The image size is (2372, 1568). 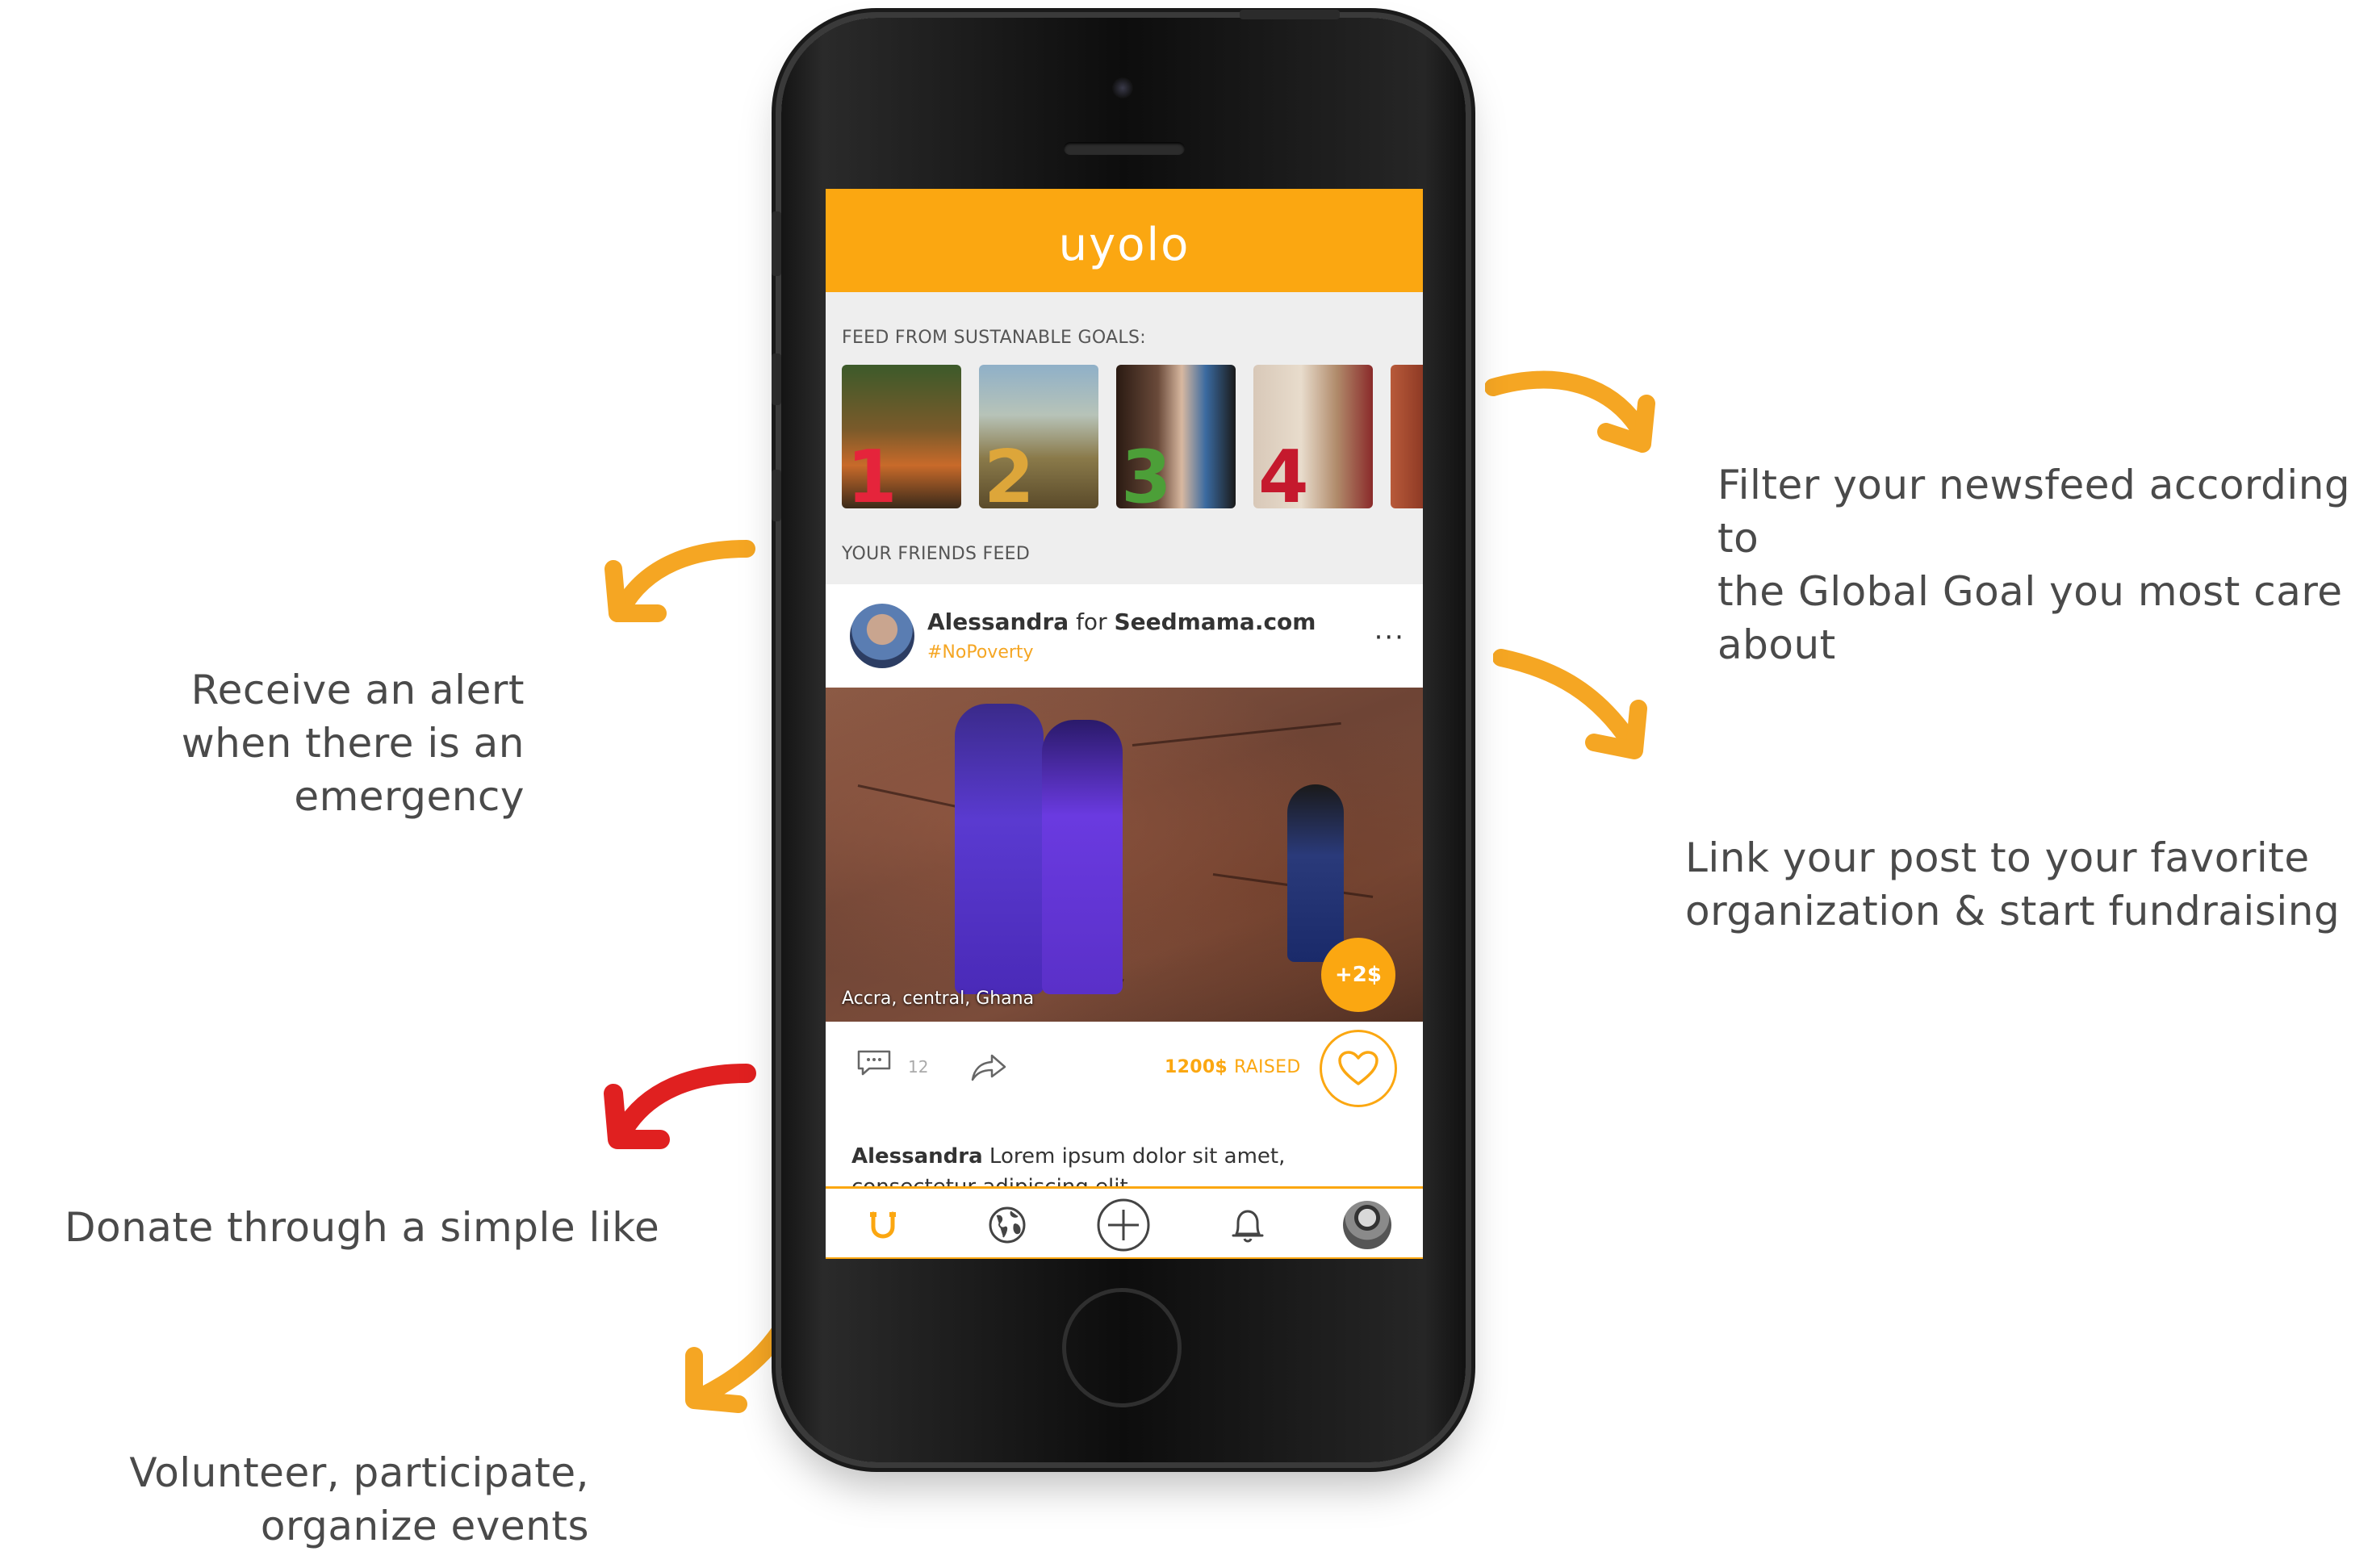 I want to click on arrow-donate-icon, so click(x=680, y=1106).